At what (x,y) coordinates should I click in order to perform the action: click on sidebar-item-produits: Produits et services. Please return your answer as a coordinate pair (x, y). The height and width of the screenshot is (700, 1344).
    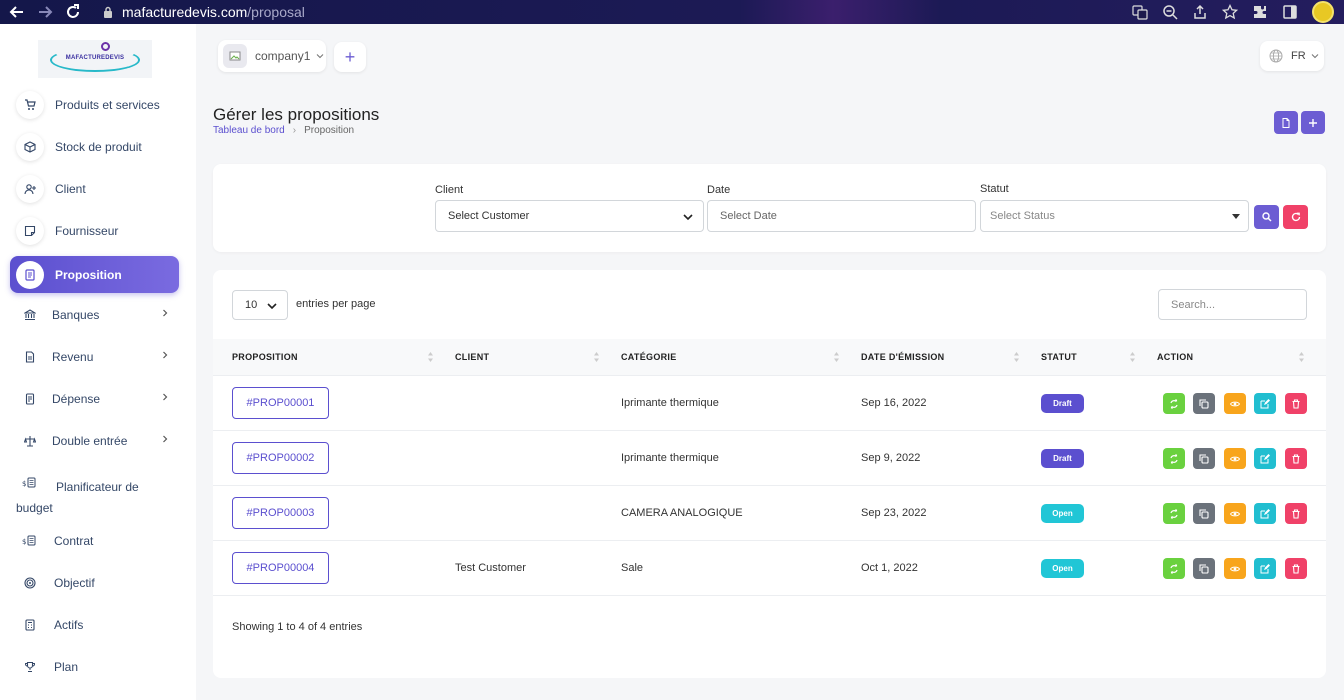
    Looking at the image, I should click on (94, 104).